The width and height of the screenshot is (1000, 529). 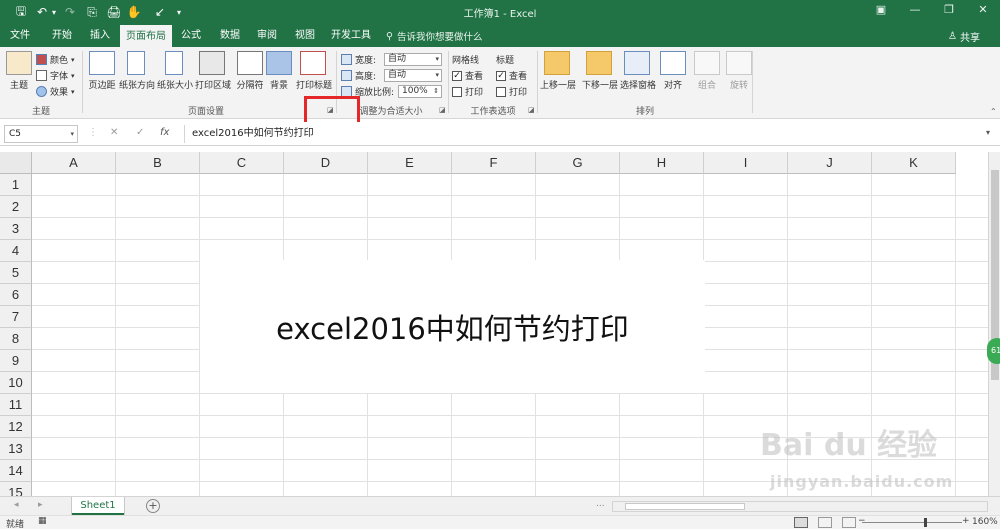 What do you see at coordinates (230, 35) in the screenshot?
I see `tab-data: 数据` at bounding box center [230, 35].